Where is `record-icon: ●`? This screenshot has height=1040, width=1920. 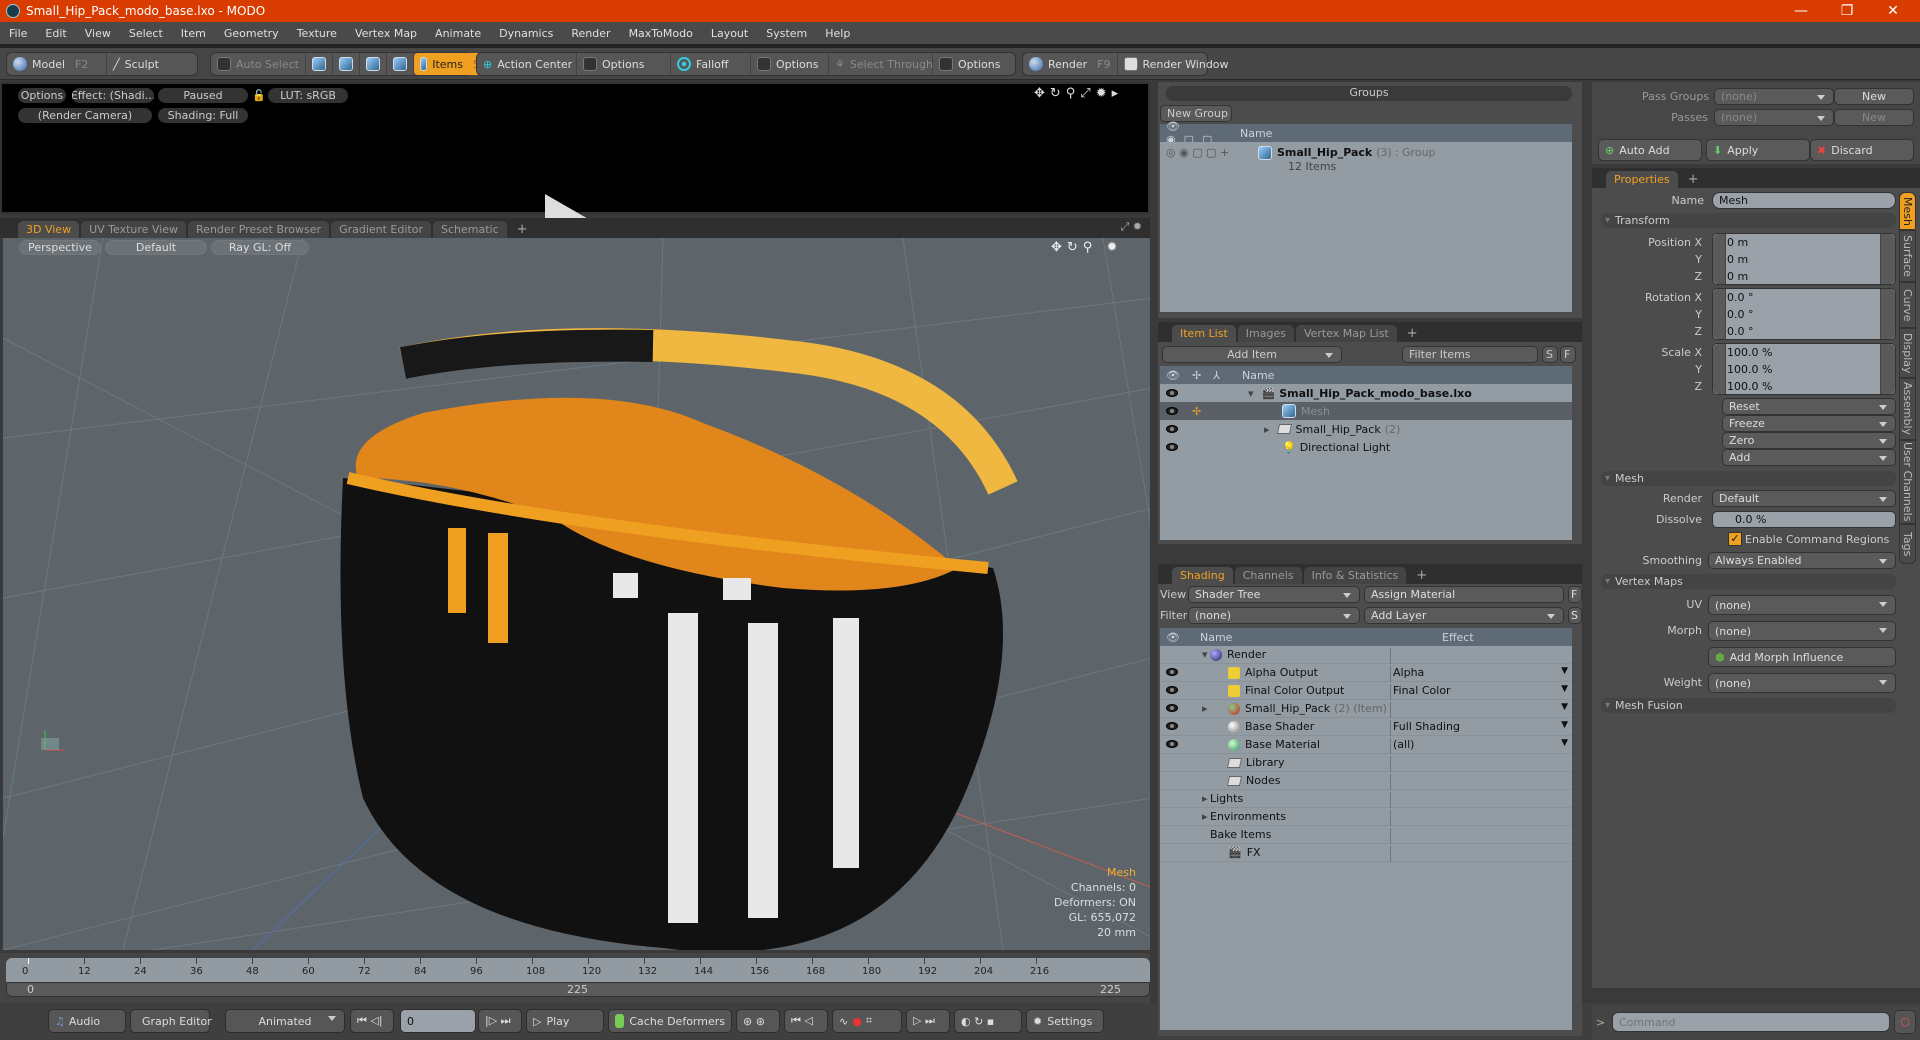
record-icon: ● is located at coordinates (857, 1021).